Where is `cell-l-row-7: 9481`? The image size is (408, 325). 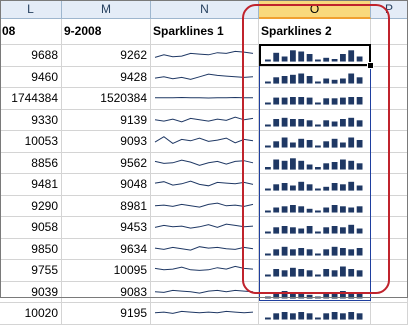
cell-l-row-7: 9481 is located at coordinates (31, 185).